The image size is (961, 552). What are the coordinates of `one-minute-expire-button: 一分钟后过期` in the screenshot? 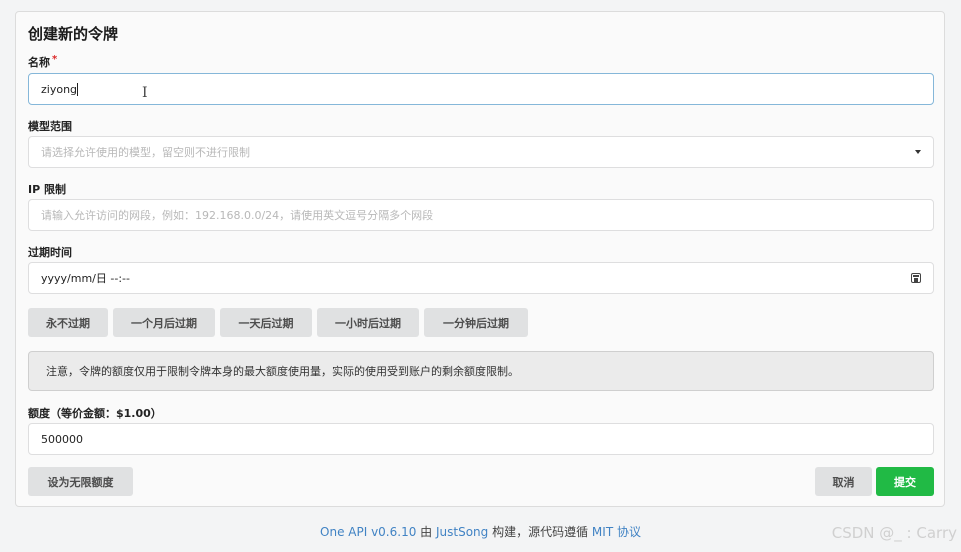 It's located at (476, 322).